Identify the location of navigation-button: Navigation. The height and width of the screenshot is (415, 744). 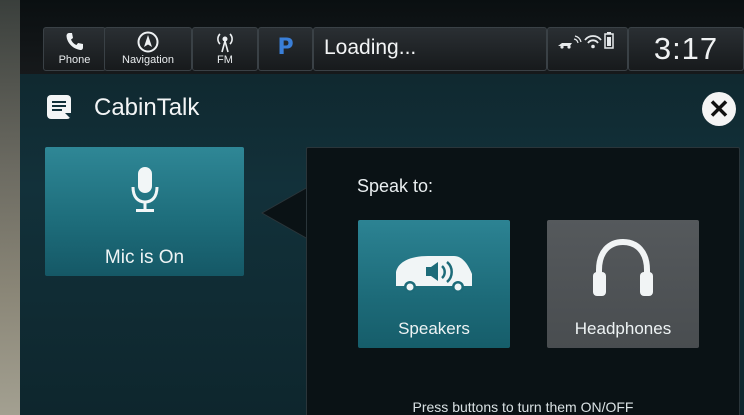
(148, 49).